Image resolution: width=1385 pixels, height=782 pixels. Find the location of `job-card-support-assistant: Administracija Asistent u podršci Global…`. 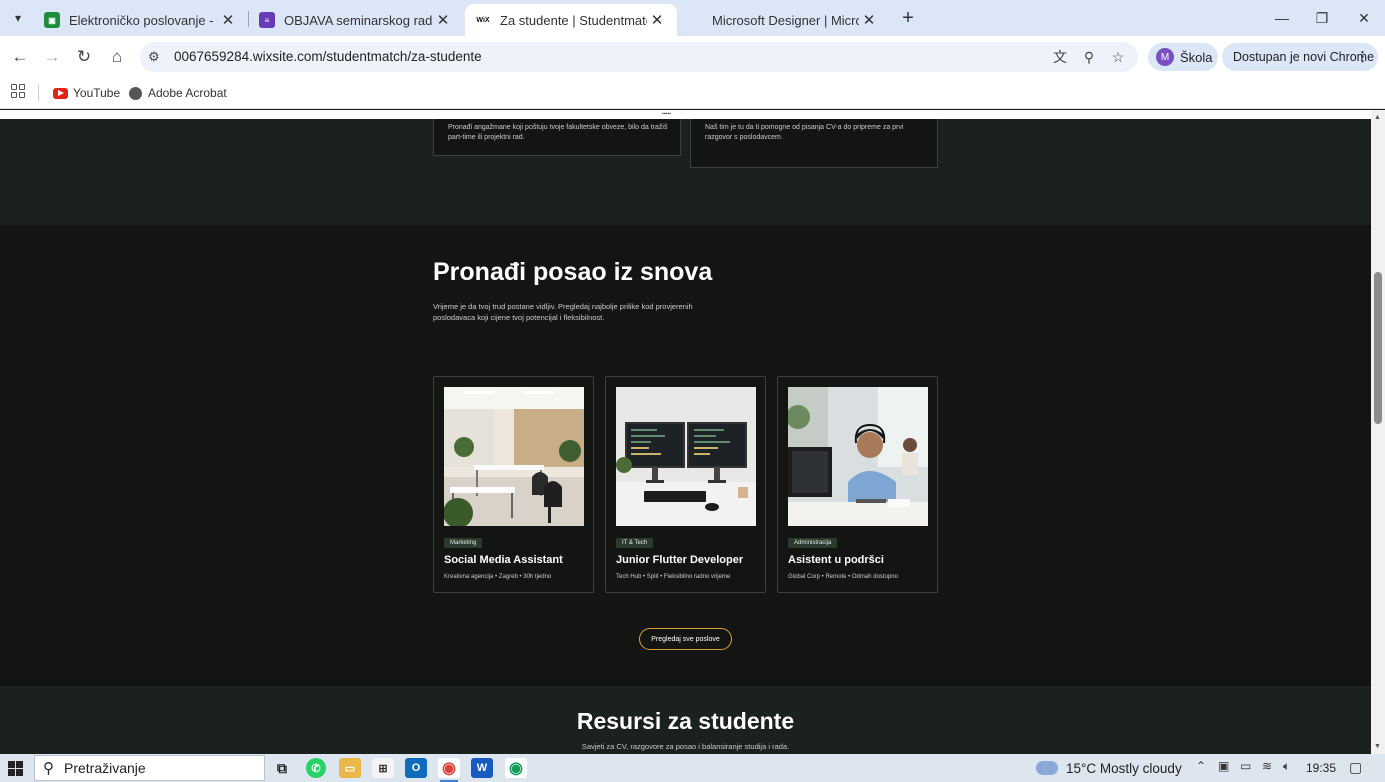

job-card-support-assistant: Administracija Asistent u podršci Global… is located at coordinates (857, 484).